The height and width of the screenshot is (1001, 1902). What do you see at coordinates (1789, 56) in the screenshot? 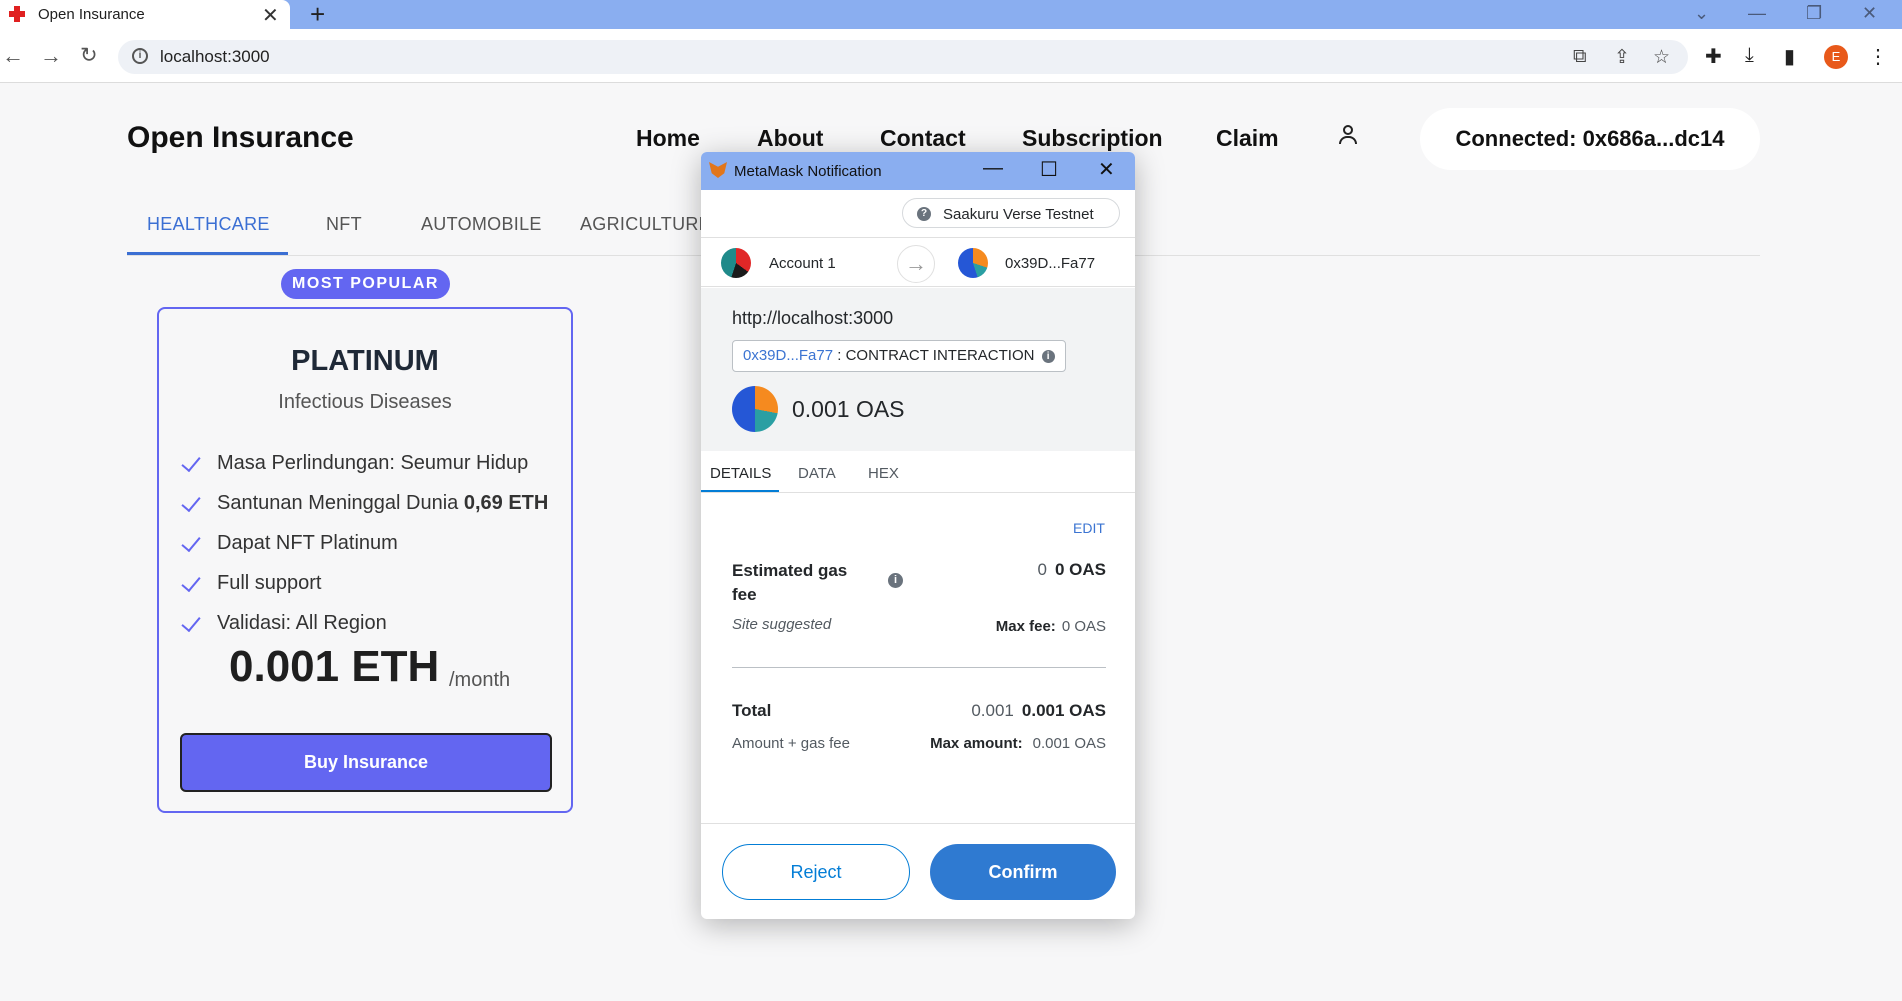
I see `side-panel-icon: ▮` at bounding box center [1789, 56].